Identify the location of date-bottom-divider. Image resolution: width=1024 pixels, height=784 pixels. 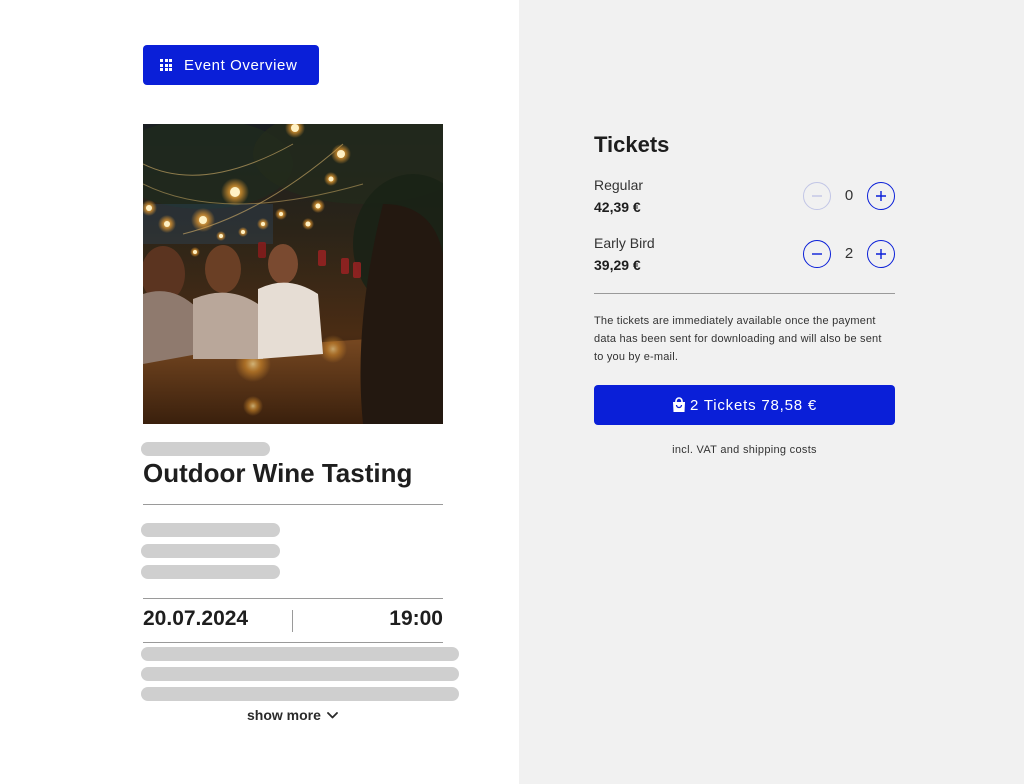
(293, 642).